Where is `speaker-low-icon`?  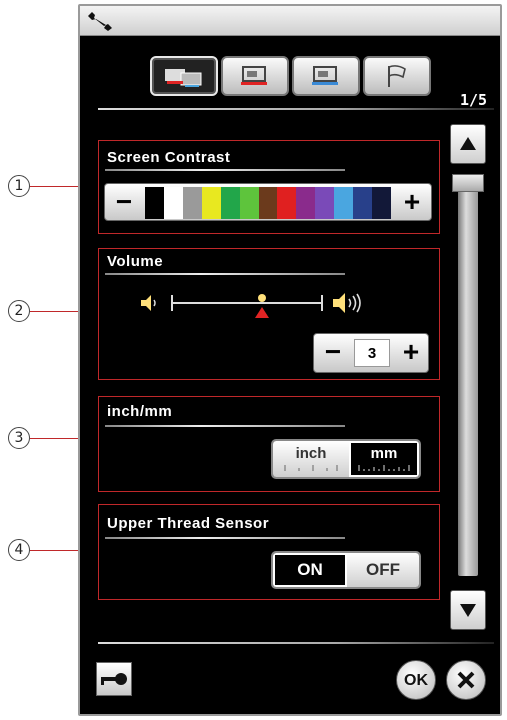 speaker-low-icon is located at coordinates (148, 303).